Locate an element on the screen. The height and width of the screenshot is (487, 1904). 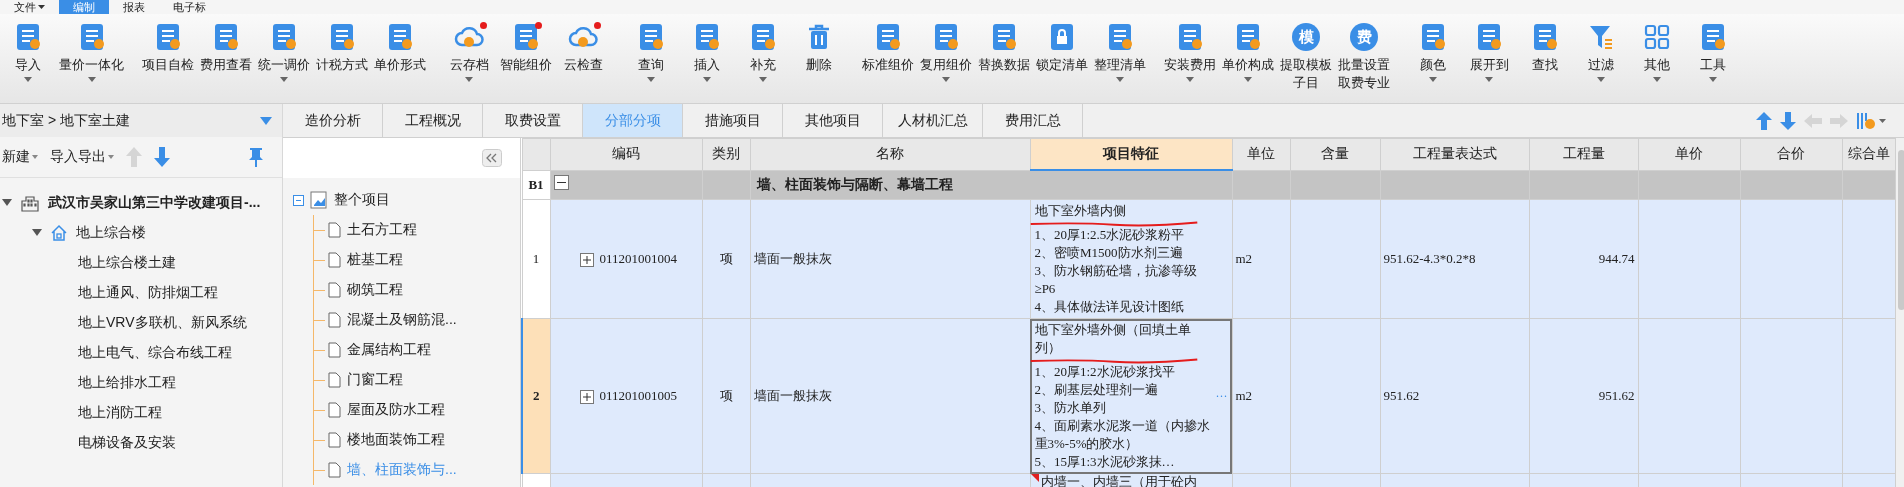
toolbar-button: 查询 is located at coordinates (651, 58).